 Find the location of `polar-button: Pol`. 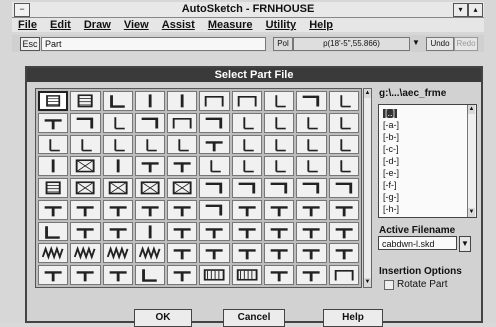

polar-button: Pol is located at coordinates (283, 44).